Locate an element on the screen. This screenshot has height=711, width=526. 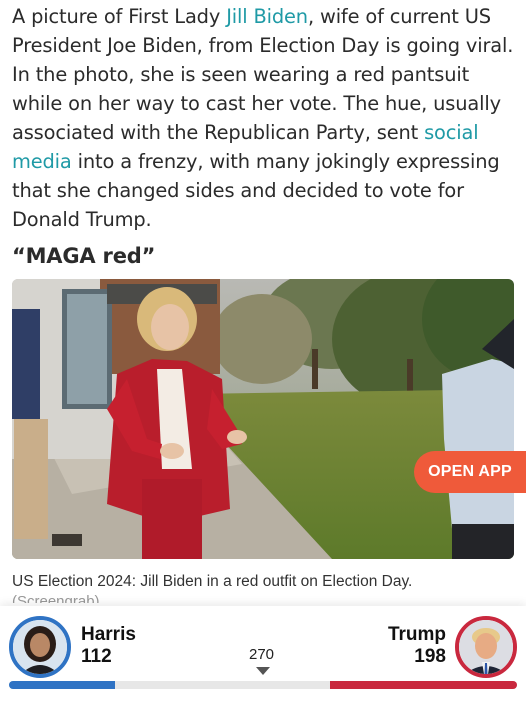
photo-credit: (Screengrab) is located at coordinates (56, 599).